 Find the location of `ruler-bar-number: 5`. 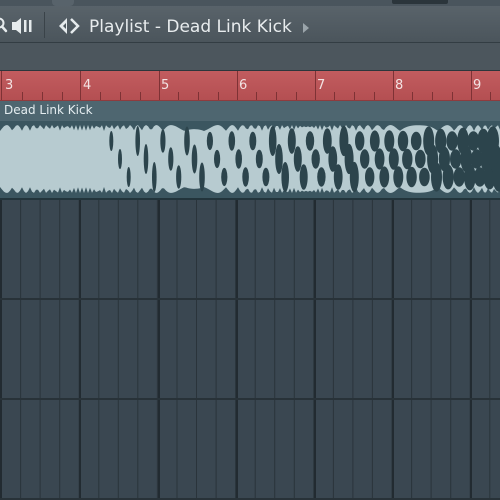

ruler-bar-number: 5 is located at coordinates (165, 85).